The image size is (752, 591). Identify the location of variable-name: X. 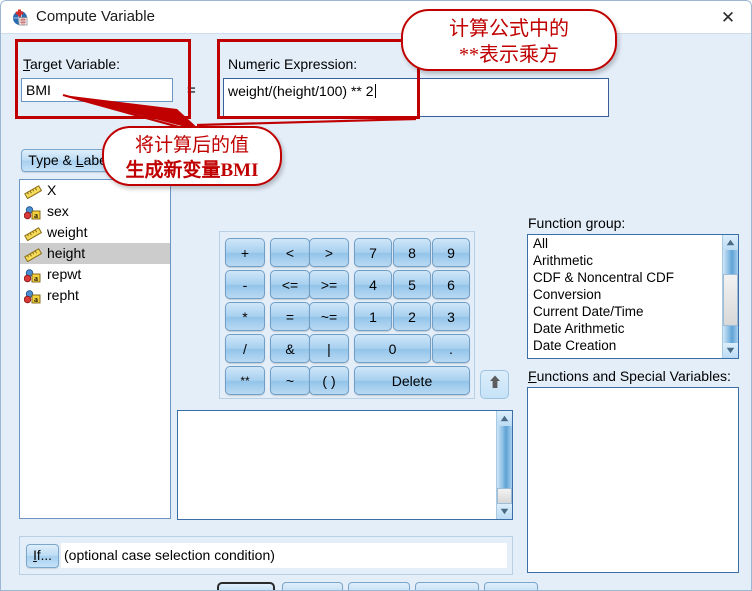
(52, 190).